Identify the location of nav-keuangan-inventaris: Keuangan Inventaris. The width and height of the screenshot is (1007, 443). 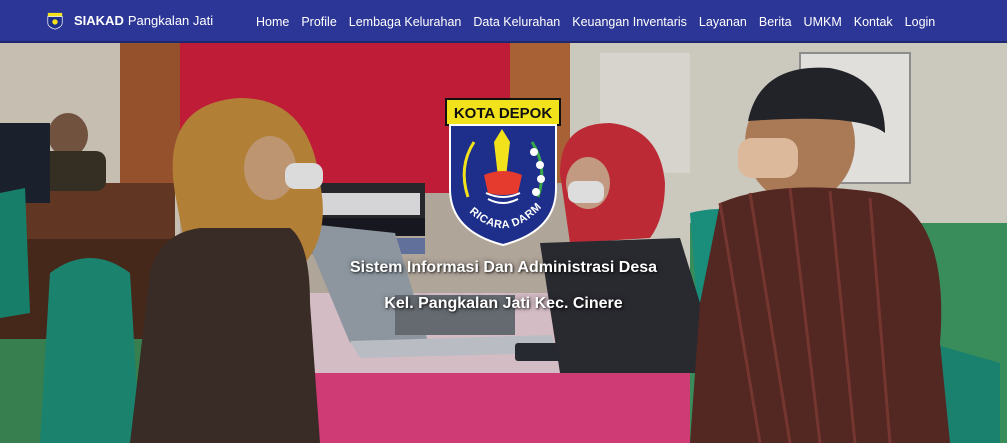
(629, 22).